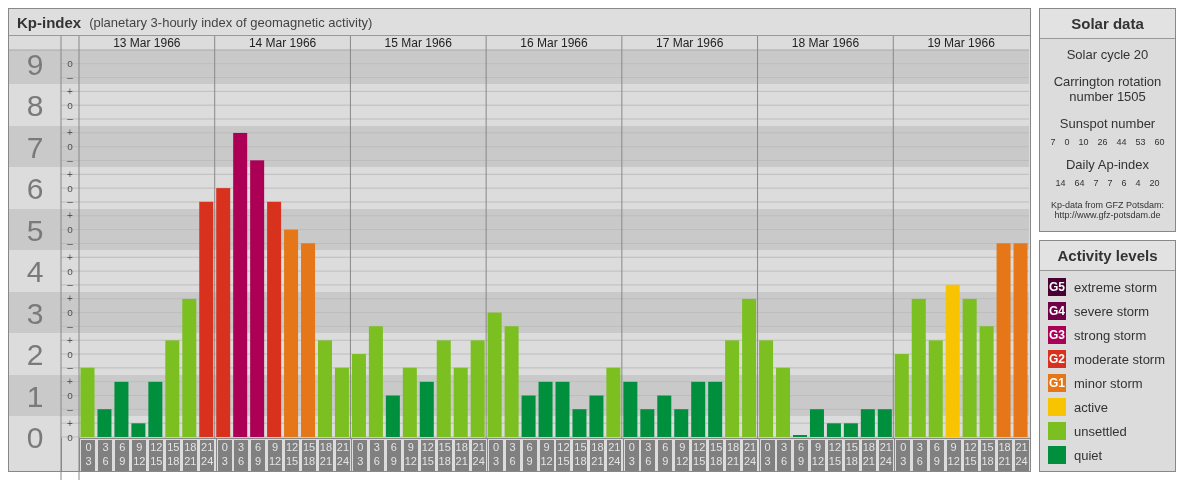 The image size is (1184, 480). I want to click on ap-index-value: 4, so click(1138, 183).